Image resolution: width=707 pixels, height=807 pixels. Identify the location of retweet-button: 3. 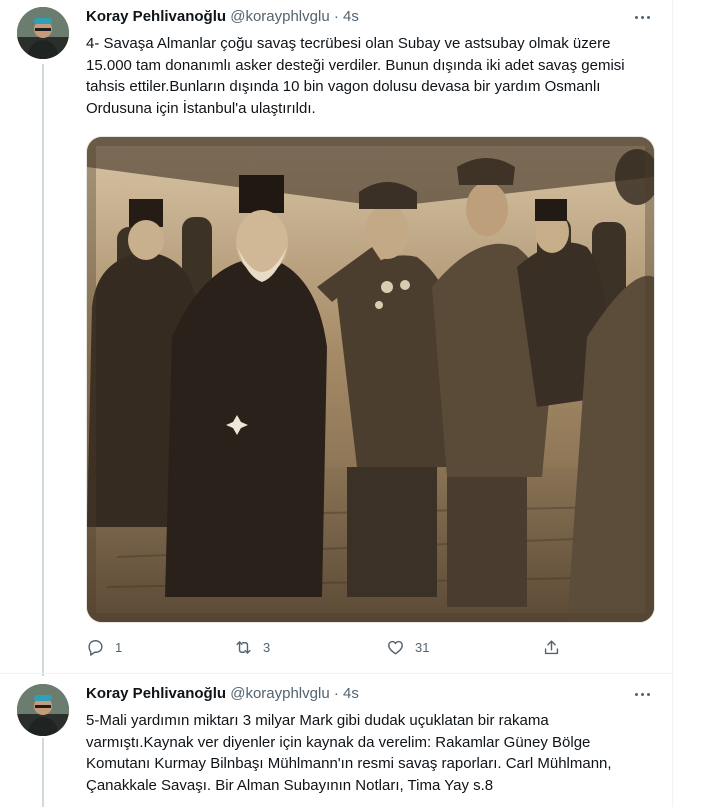
(252, 647).